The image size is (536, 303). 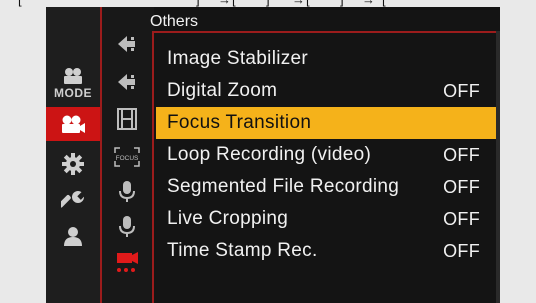 What do you see at coordinates (73, 93) in the screenshot?
I see `mode-label: MODE` at bounding box center [73, 93].